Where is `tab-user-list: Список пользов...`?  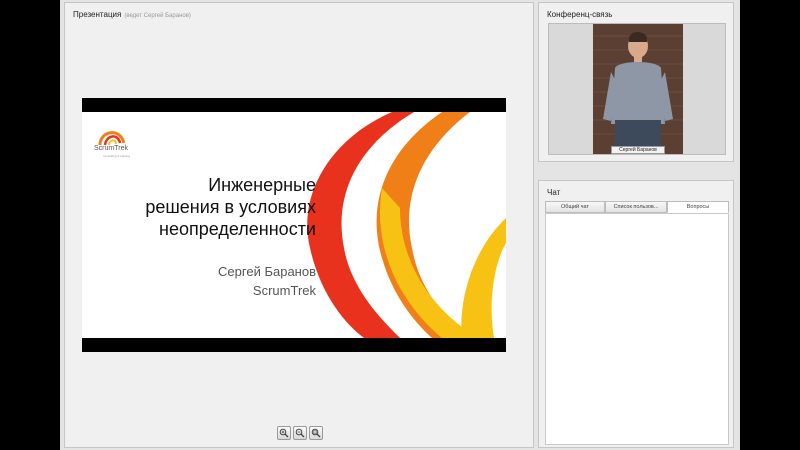 tab-user-list: Список пользов... is located at coordinates (636, 207).